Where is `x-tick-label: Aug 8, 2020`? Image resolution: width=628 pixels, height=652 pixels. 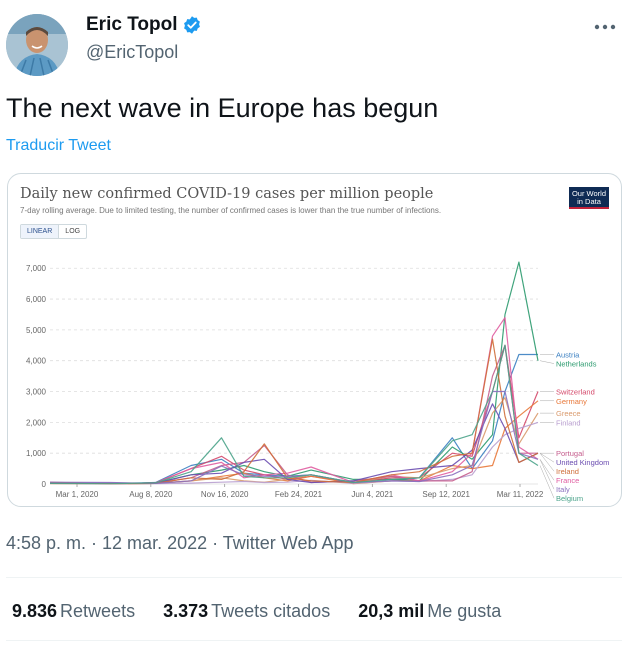 x-tick-label: Aug 8, 2020 is located at coordinates (151, 494).